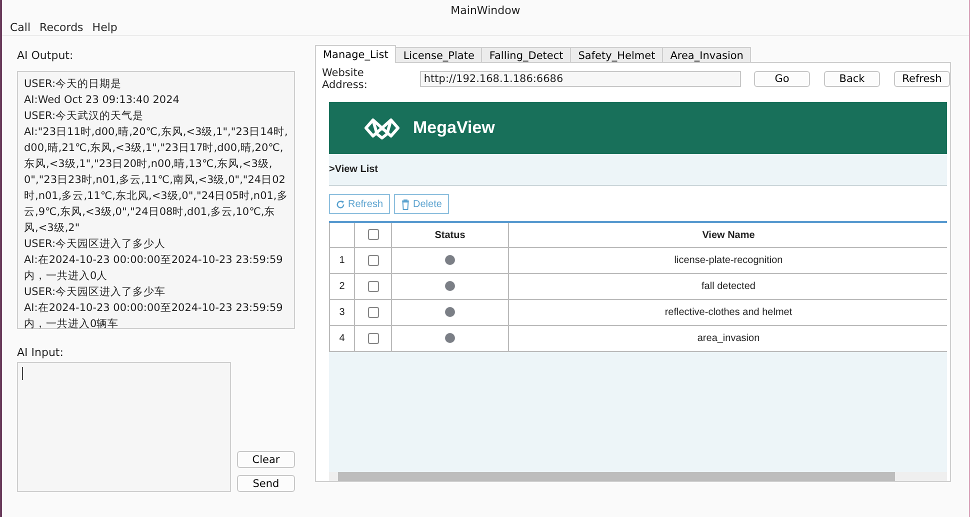 Image resolution: width=970 pixels, height=517 pixels. What do you see at coordinates (638, 476) in the screenshot?
I see `scrollbar` at bounding box center [638, 476].